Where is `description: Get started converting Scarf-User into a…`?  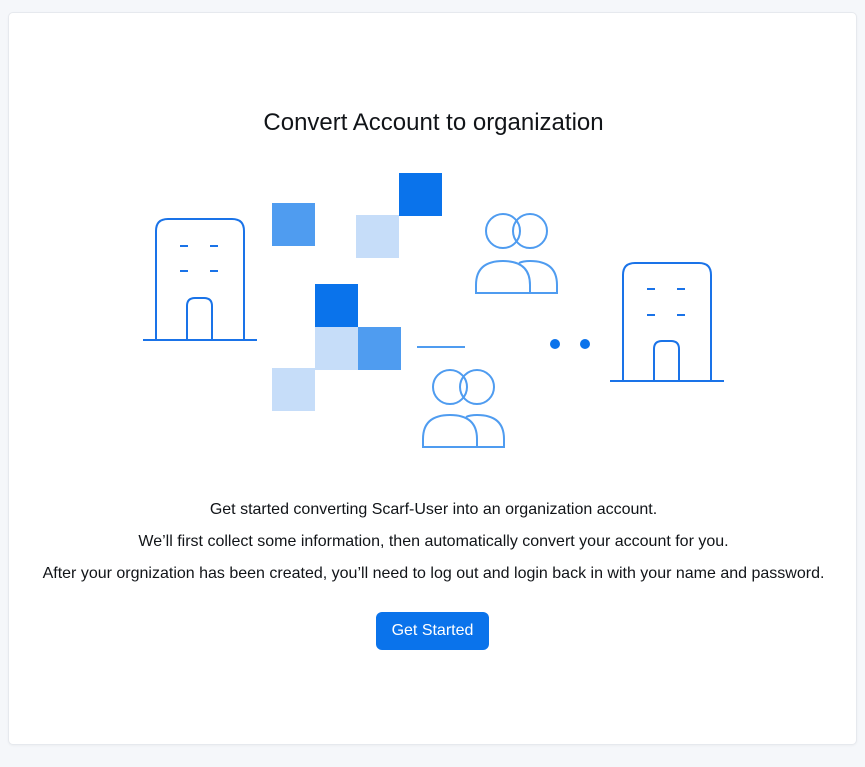
description: Get started converting Scarf-User into a… is located at coordinates (433, 542).